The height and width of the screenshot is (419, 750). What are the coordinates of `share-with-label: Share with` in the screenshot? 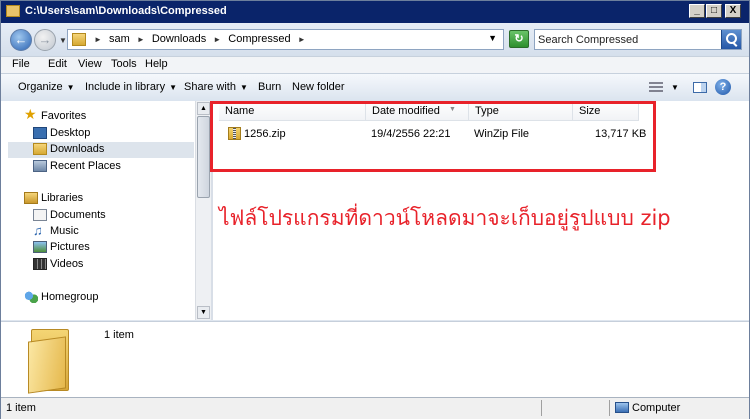 It's located at (210, 87).